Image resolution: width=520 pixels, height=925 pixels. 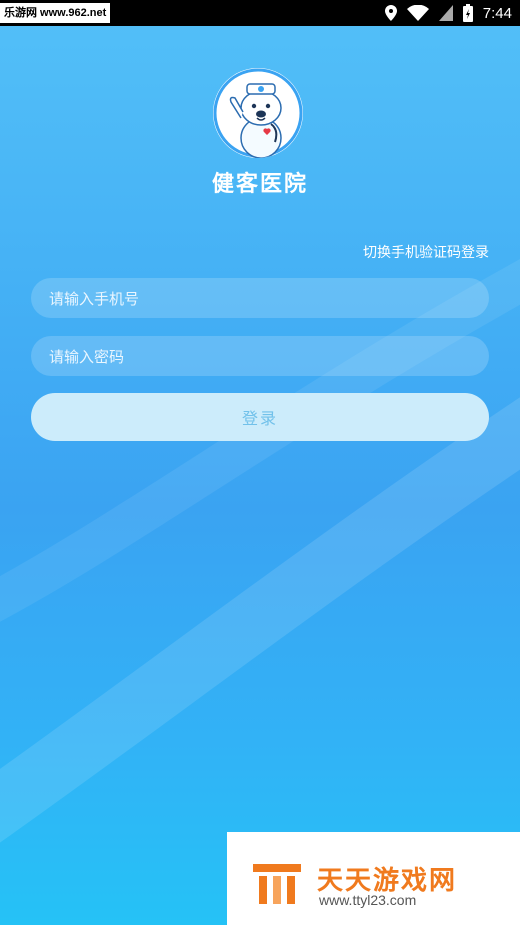 What do you see at coordinates (260, 13) in the screenshot?
I see `status-bar: 乐游网 www.962.net 7:44` at bounding box center [260, 13].